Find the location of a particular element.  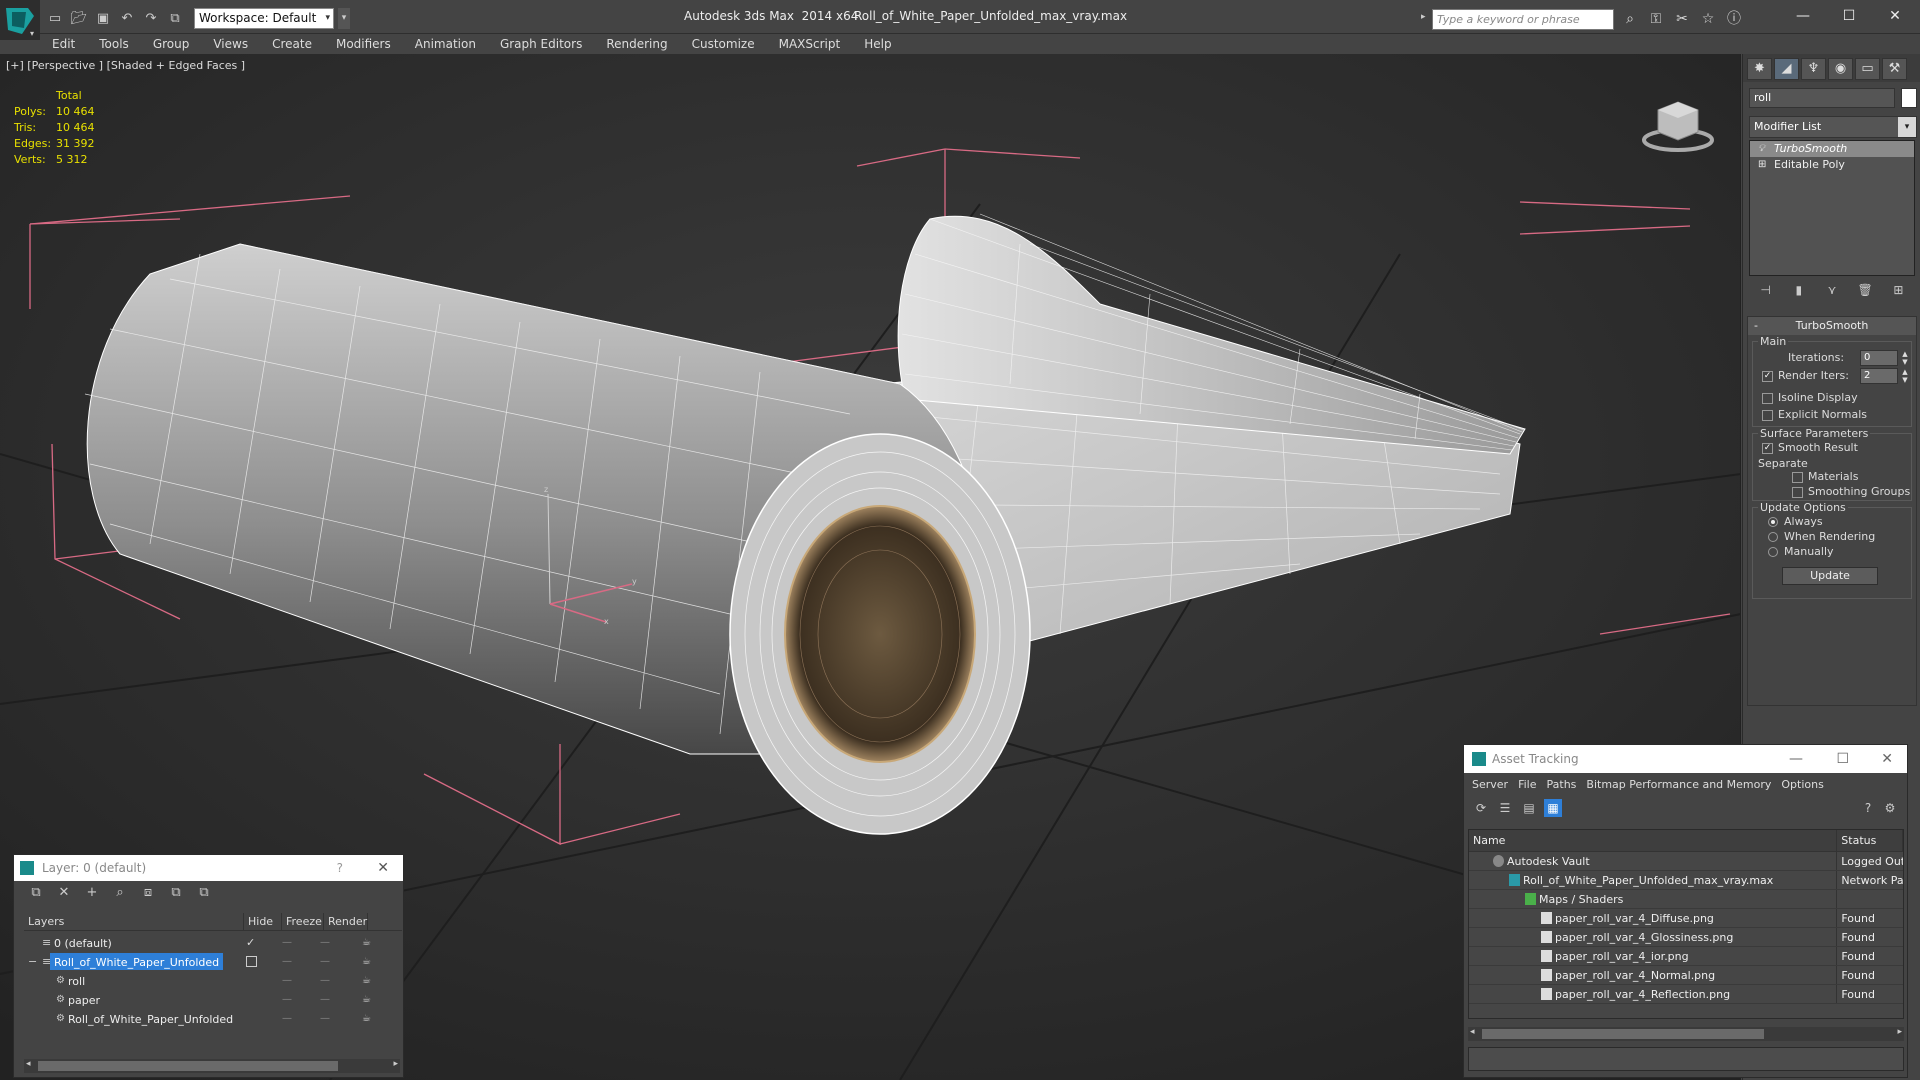

table-row: paper_roll_var_4_Reflection.png Found is located at coordinates (1686, 994).